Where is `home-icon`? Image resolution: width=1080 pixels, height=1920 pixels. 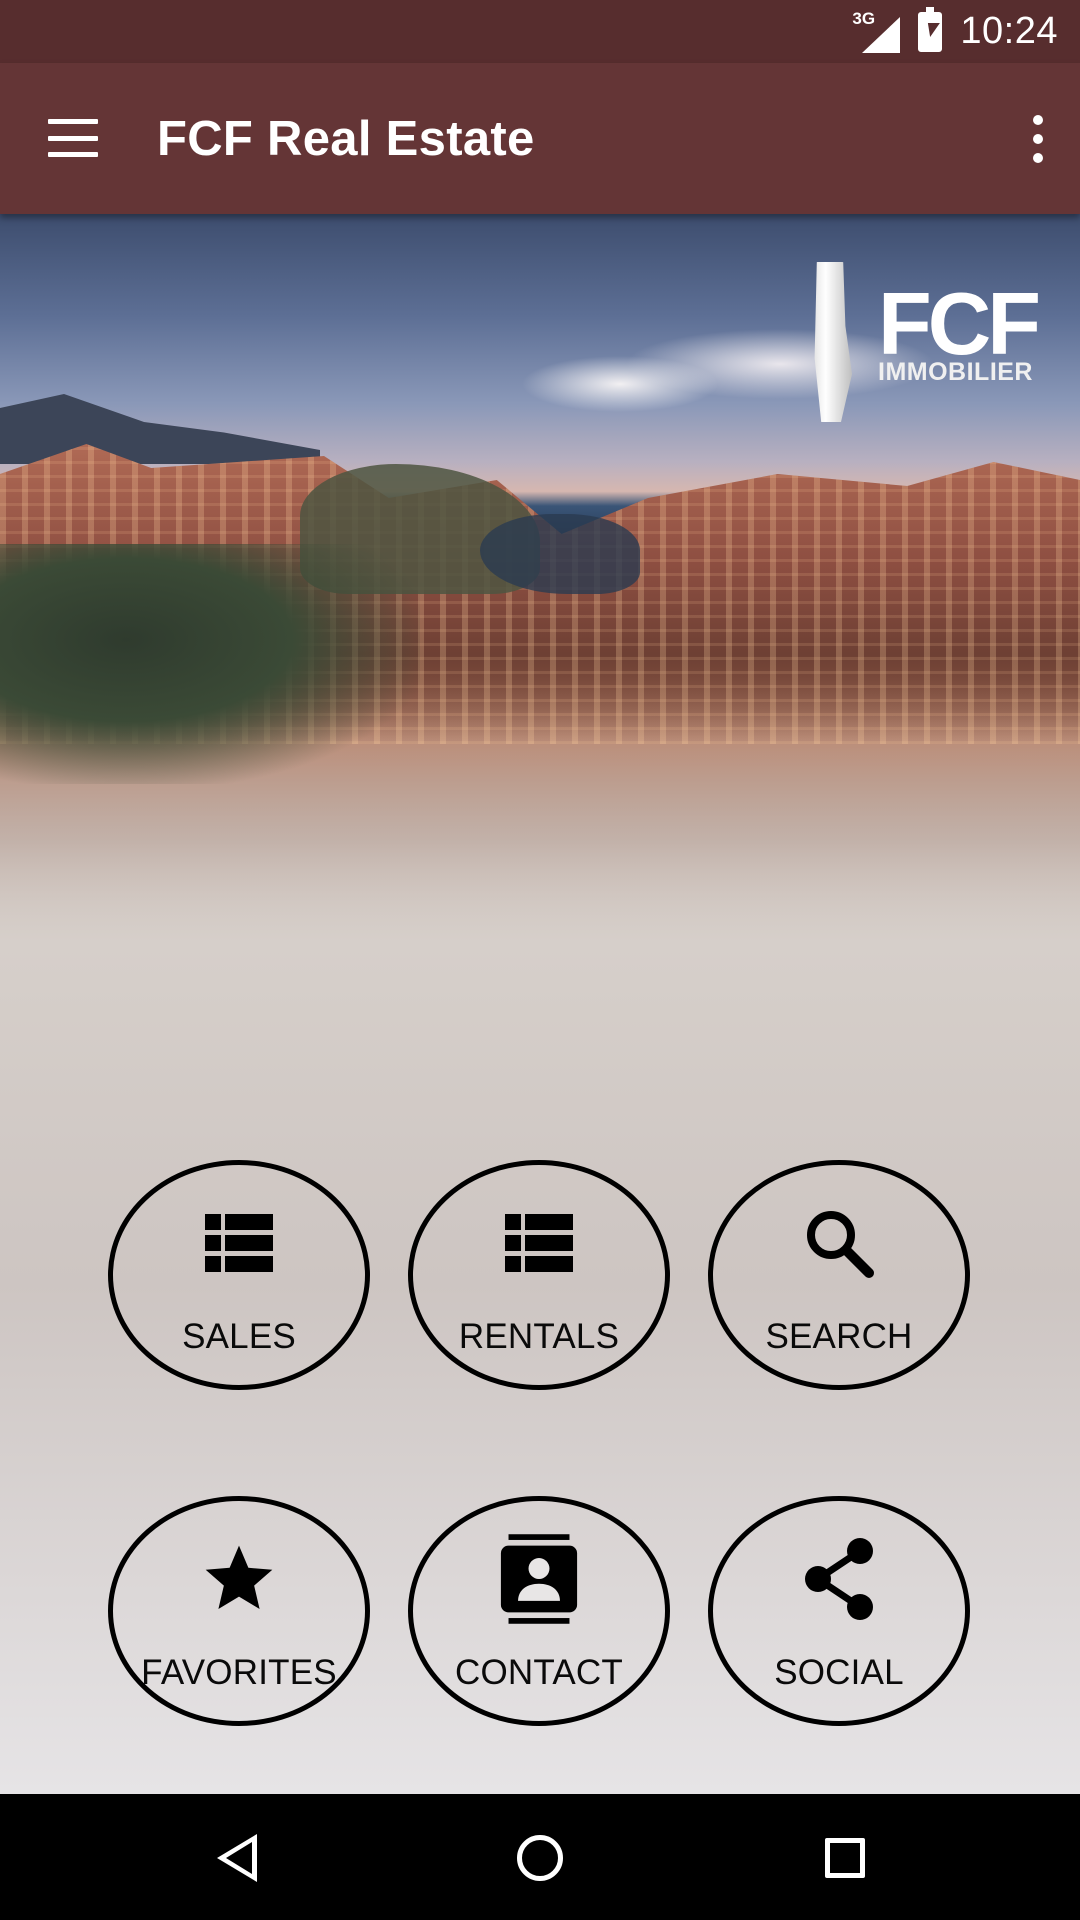 home-icon is located at coordinates (540, 1858).